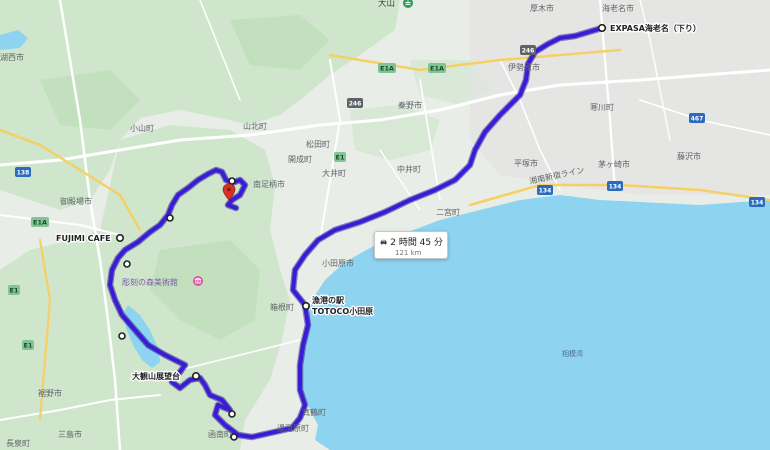 This screenshot has height=450, width=770. I want to click on label-matsuda: 松田町, so click(318, 144).